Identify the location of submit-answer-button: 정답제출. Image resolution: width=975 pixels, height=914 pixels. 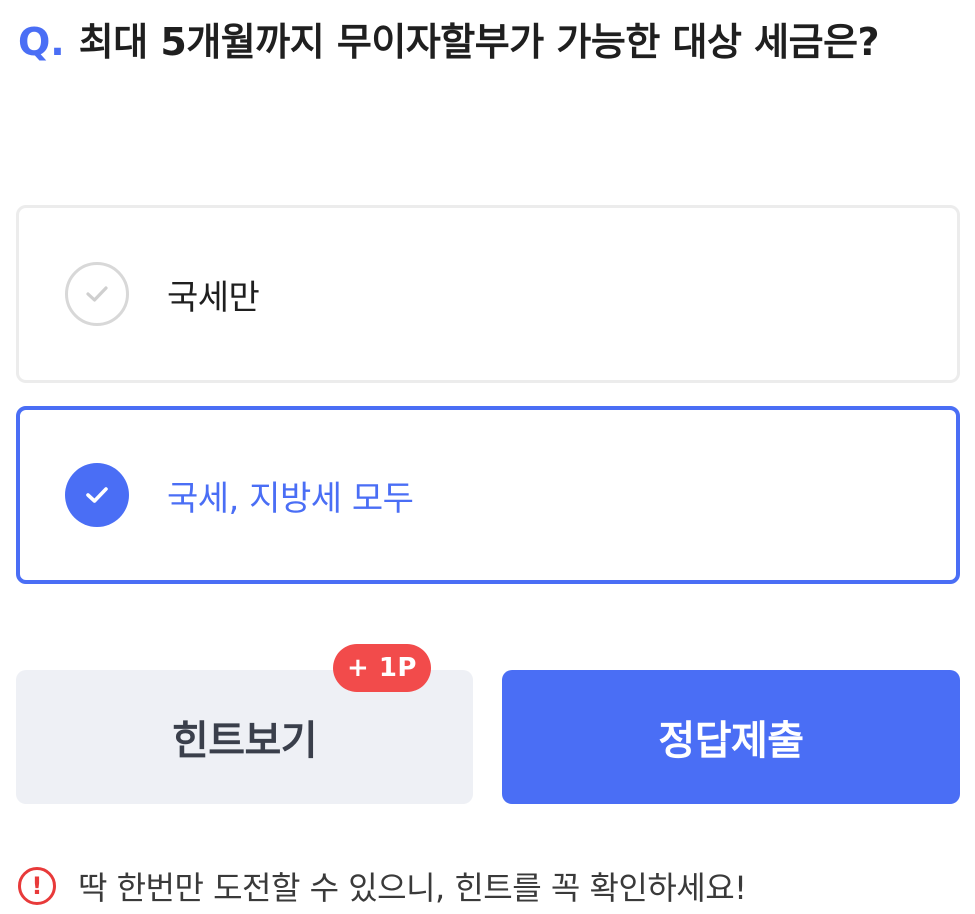
(731, 737).